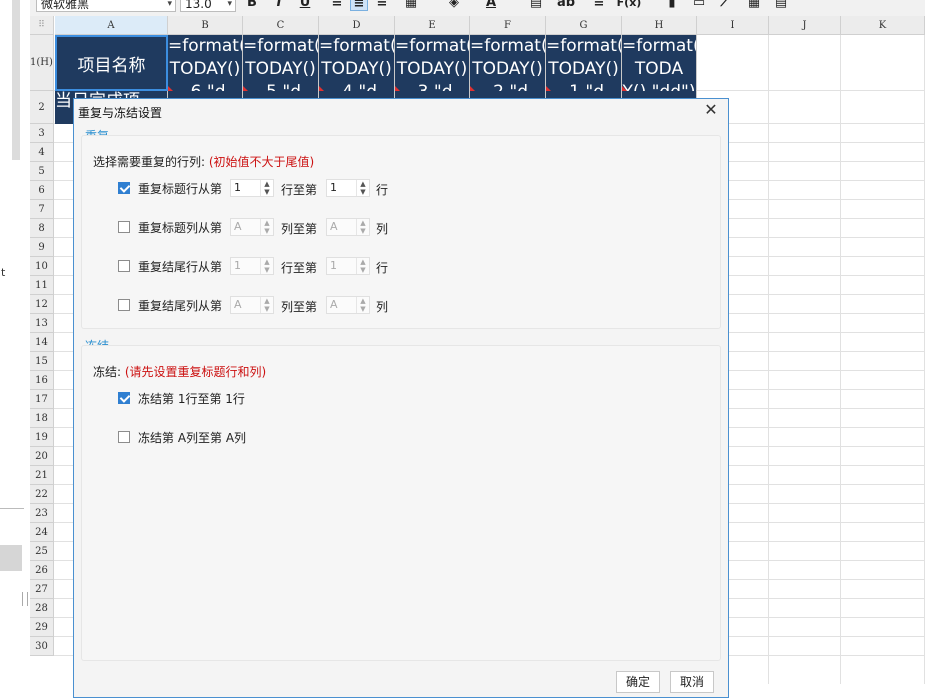 This screenshot has width=925, height=698. What do you see at coordinates (208, 6) in the screenshot?
I see `font-size-select: 13.0 ▾` at bounding box center [208, 6].